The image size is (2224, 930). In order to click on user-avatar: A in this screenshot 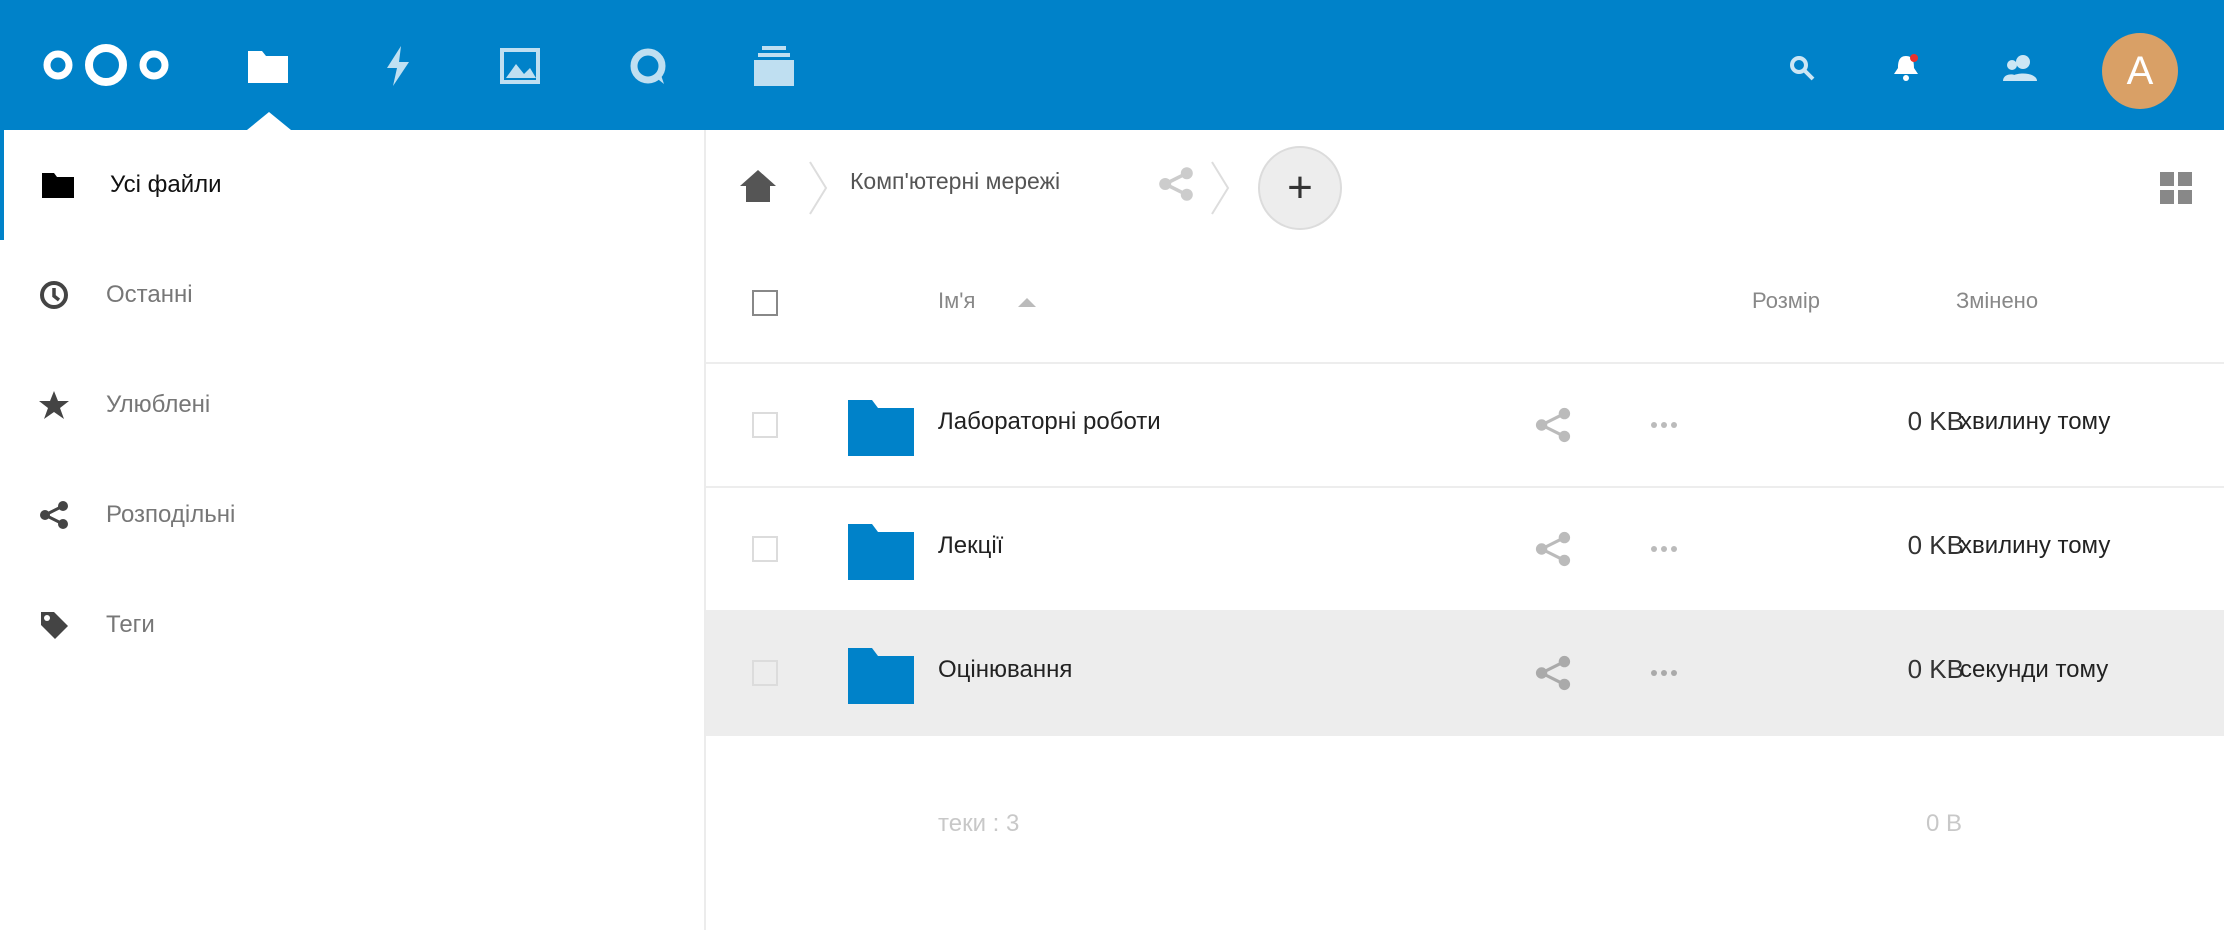, I will do `click(2140, 71)`.